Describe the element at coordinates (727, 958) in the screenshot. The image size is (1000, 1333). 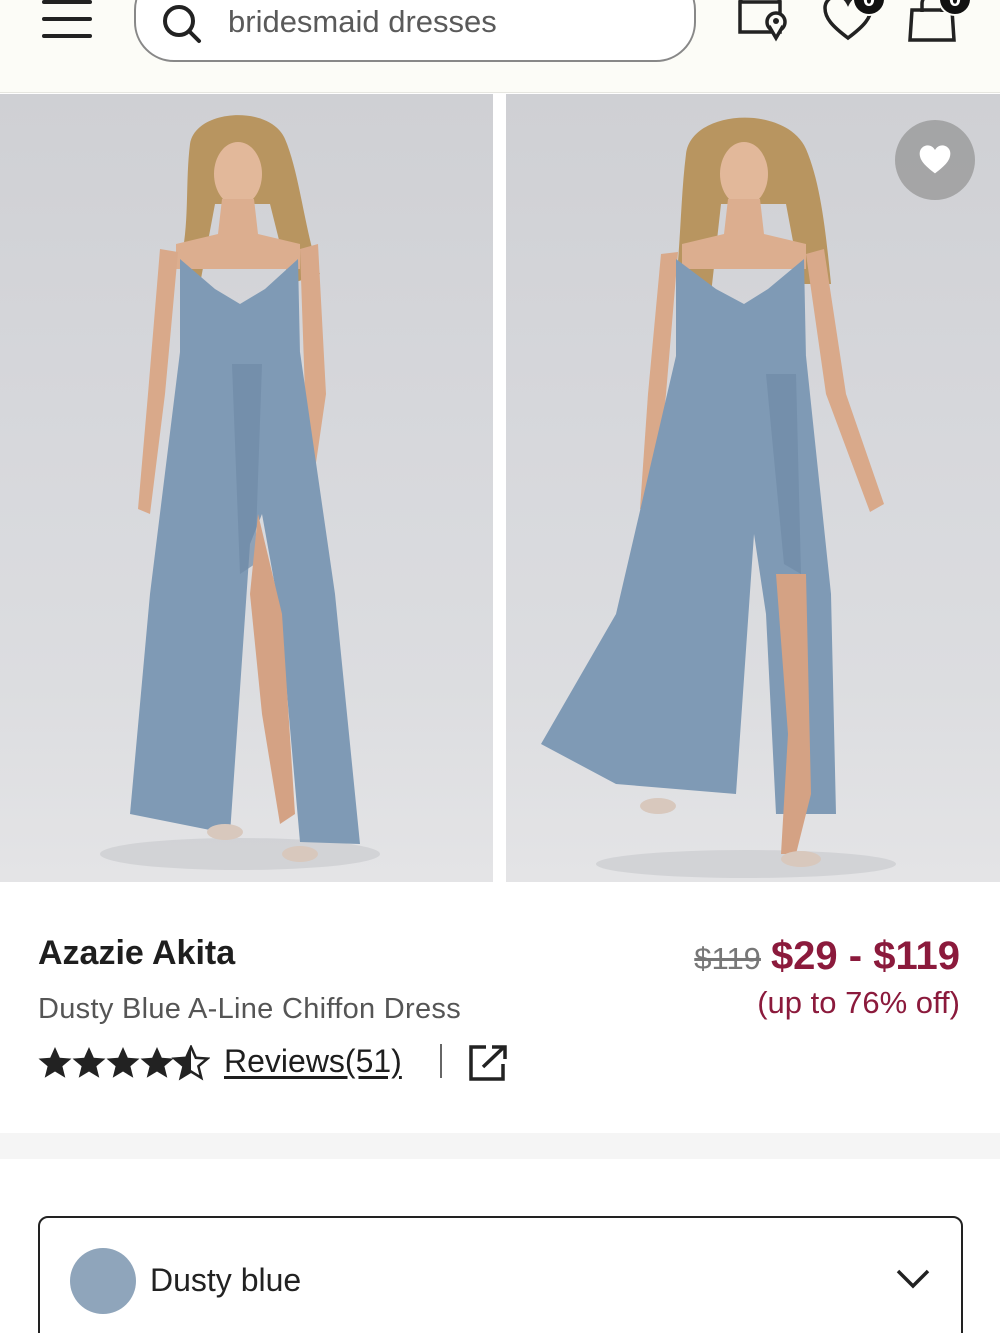
I see `original-price: $119` at that location.